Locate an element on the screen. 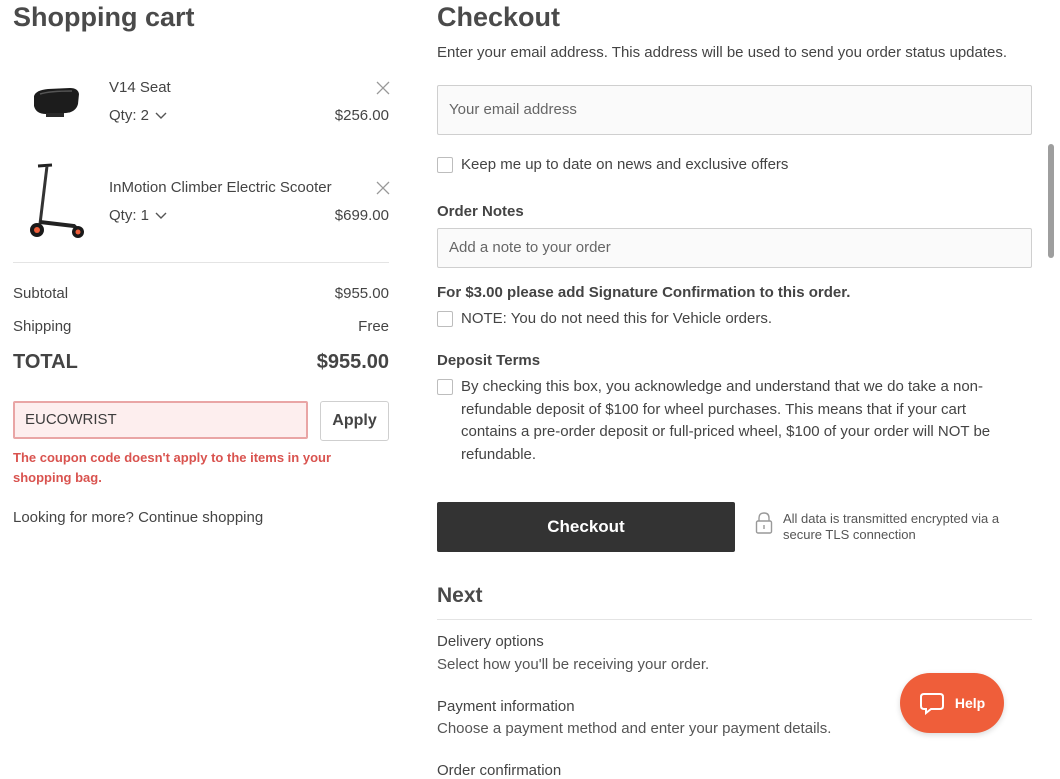  coupon-input: EUCOWRIST is located at coordinates (160, 420).